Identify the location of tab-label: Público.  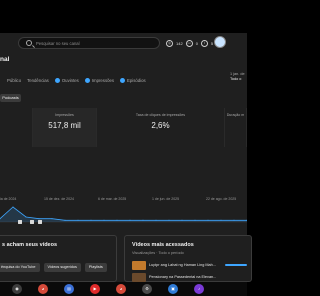
(14, 80).